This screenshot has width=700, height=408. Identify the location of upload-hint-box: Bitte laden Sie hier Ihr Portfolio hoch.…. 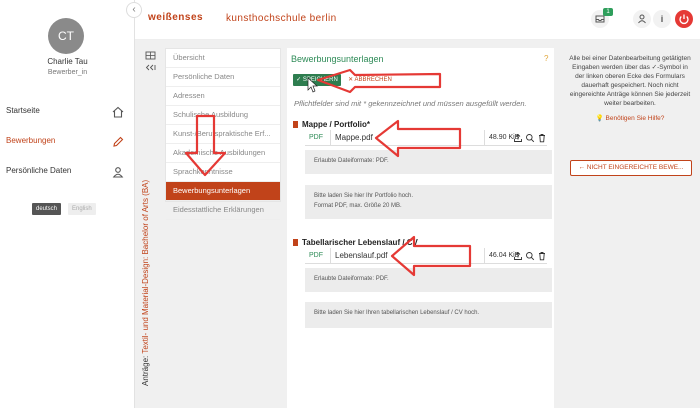
(428, 202).